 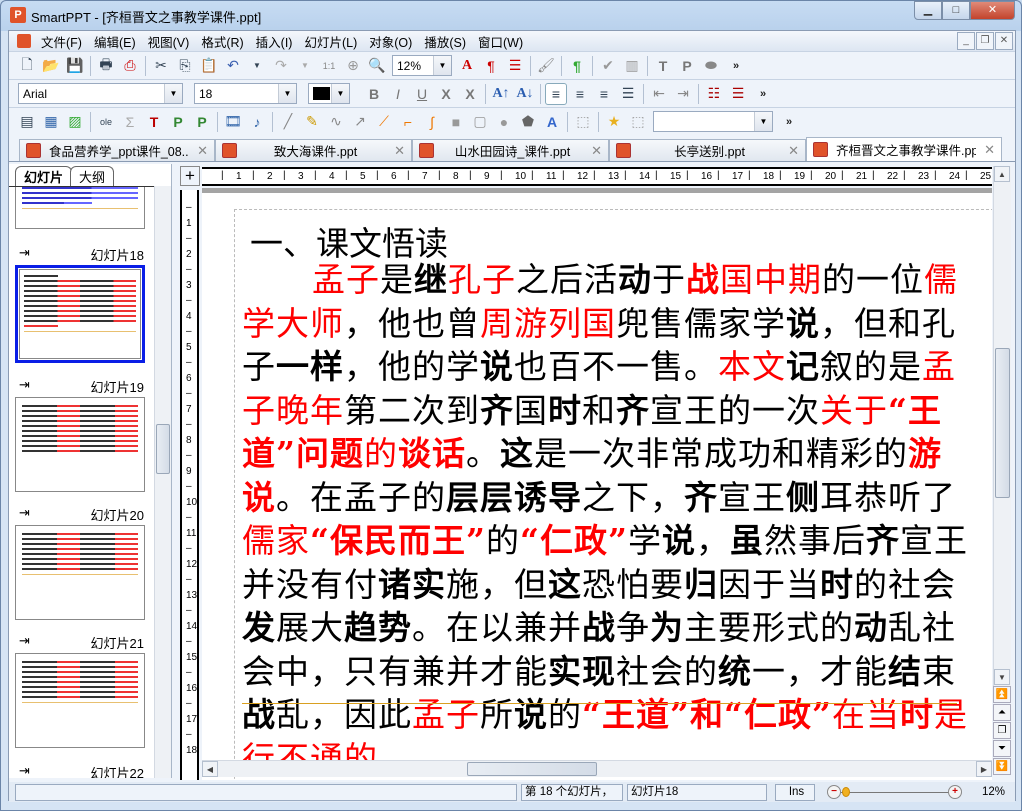 I want to click on doc-tab-shanshui: 山水田园诗_课件.ppt ✕, so click(x=510, y=150).